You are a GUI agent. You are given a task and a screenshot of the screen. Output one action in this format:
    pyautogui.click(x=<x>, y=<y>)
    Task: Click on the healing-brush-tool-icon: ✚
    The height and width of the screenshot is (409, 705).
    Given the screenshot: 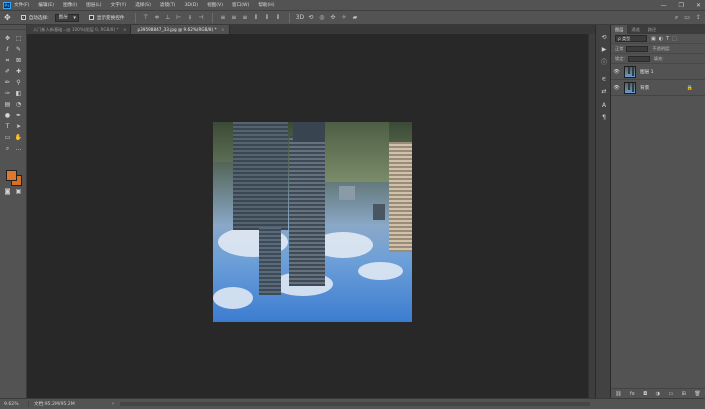 What is the action you would take?
    pyautogui.click(x=18, y=71)
    